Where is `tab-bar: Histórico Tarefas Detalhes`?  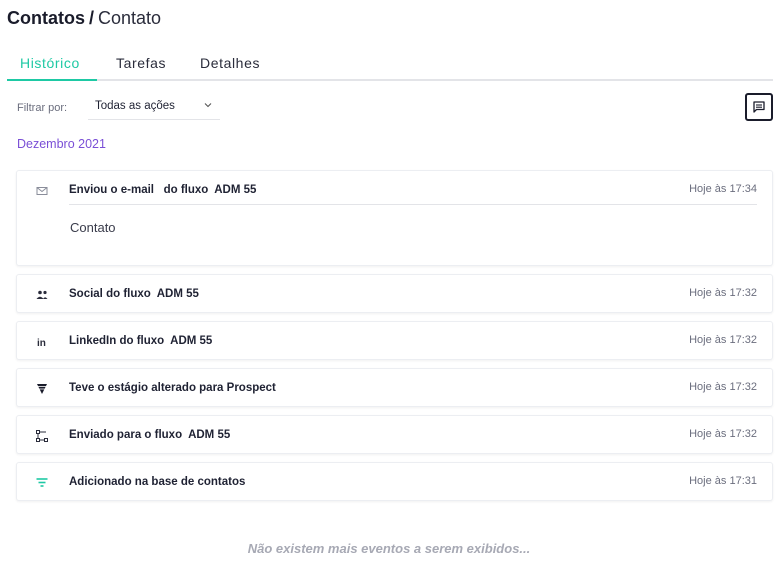
tab-bar: Histórico Tarefas Detalhes is located at coordinates (390, 66).